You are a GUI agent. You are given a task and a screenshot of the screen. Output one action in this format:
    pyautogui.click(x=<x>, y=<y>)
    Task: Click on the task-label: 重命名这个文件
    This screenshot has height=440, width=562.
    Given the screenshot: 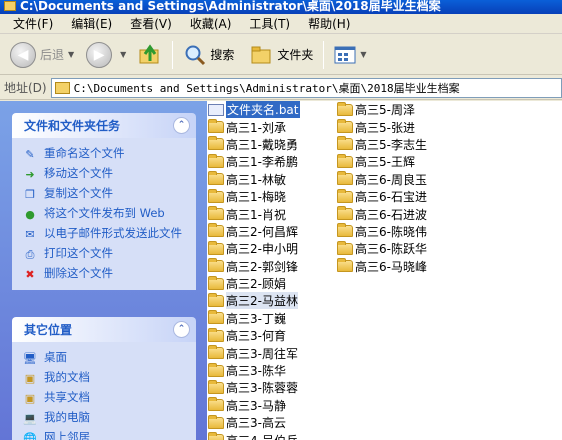 What is the action you would take?
    pyautogui.click(x=84, y=153)
    